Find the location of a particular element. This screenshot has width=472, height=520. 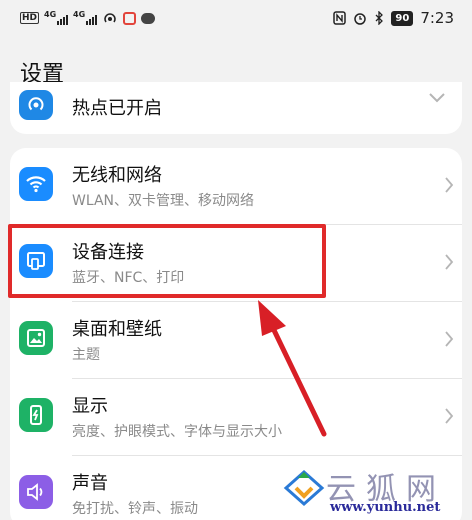

watermark-logo is located at coordinates (304, 488).